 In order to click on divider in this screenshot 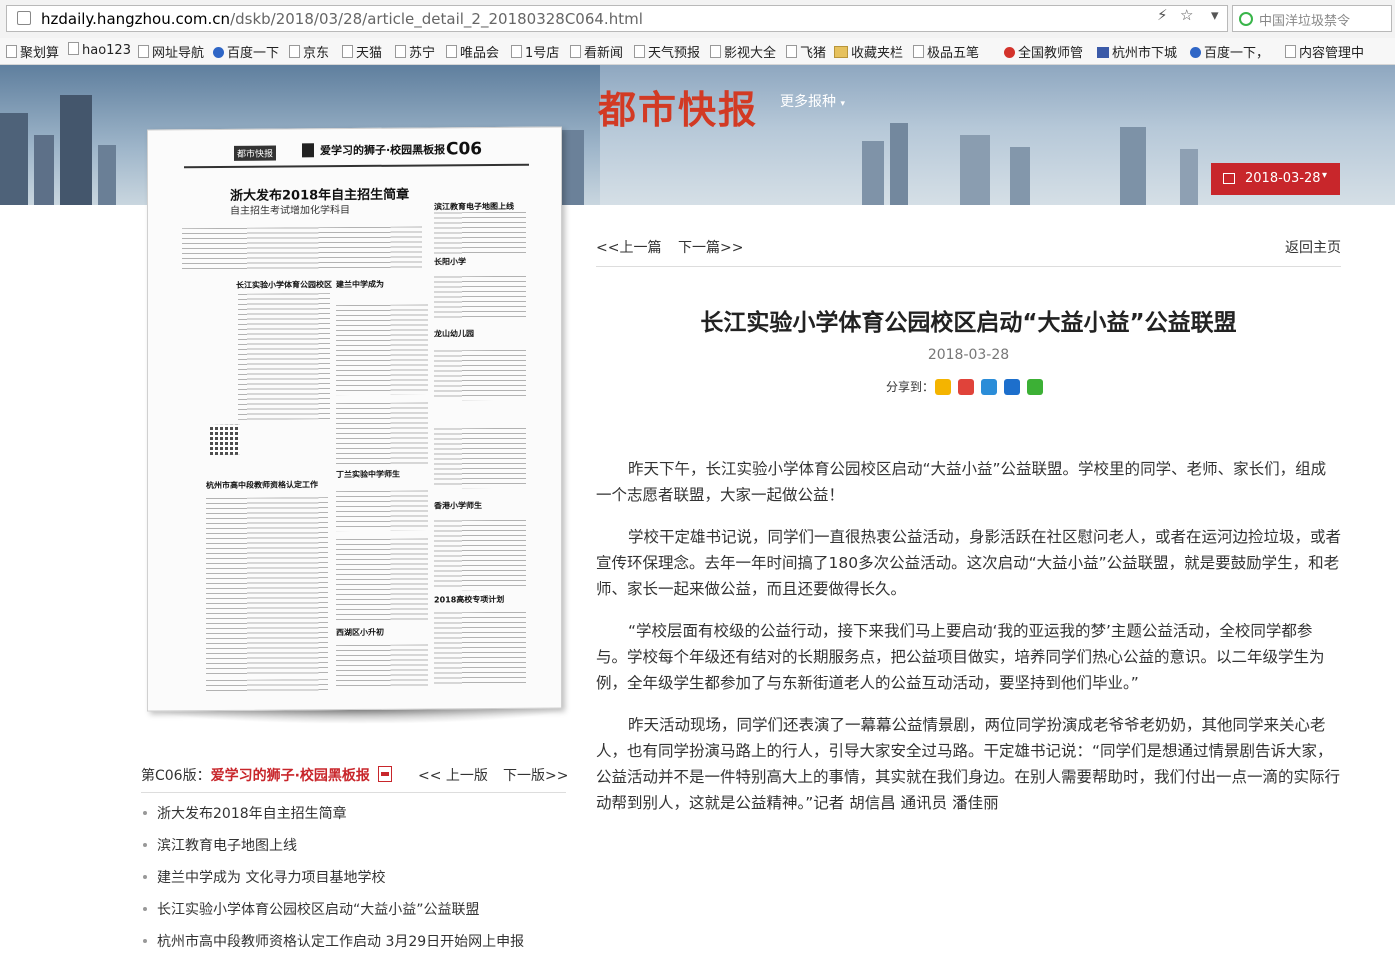, I will do `click(968, 266)`.